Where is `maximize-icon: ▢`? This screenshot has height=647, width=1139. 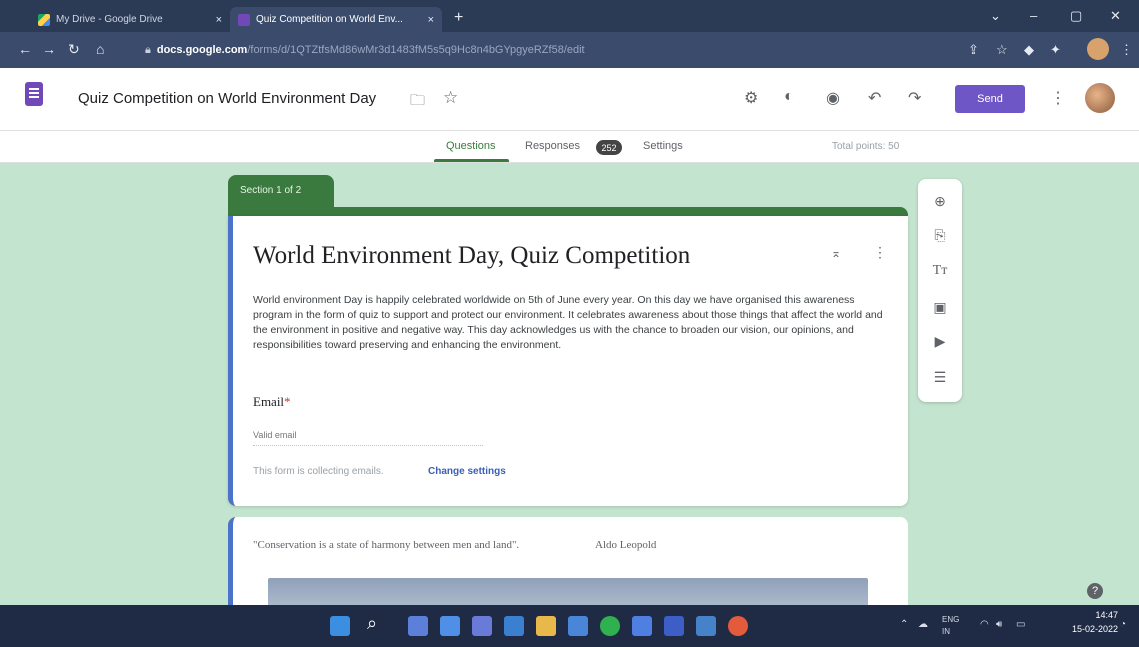 maximize-icon: ▢ is located at coordinates (1076, 16).